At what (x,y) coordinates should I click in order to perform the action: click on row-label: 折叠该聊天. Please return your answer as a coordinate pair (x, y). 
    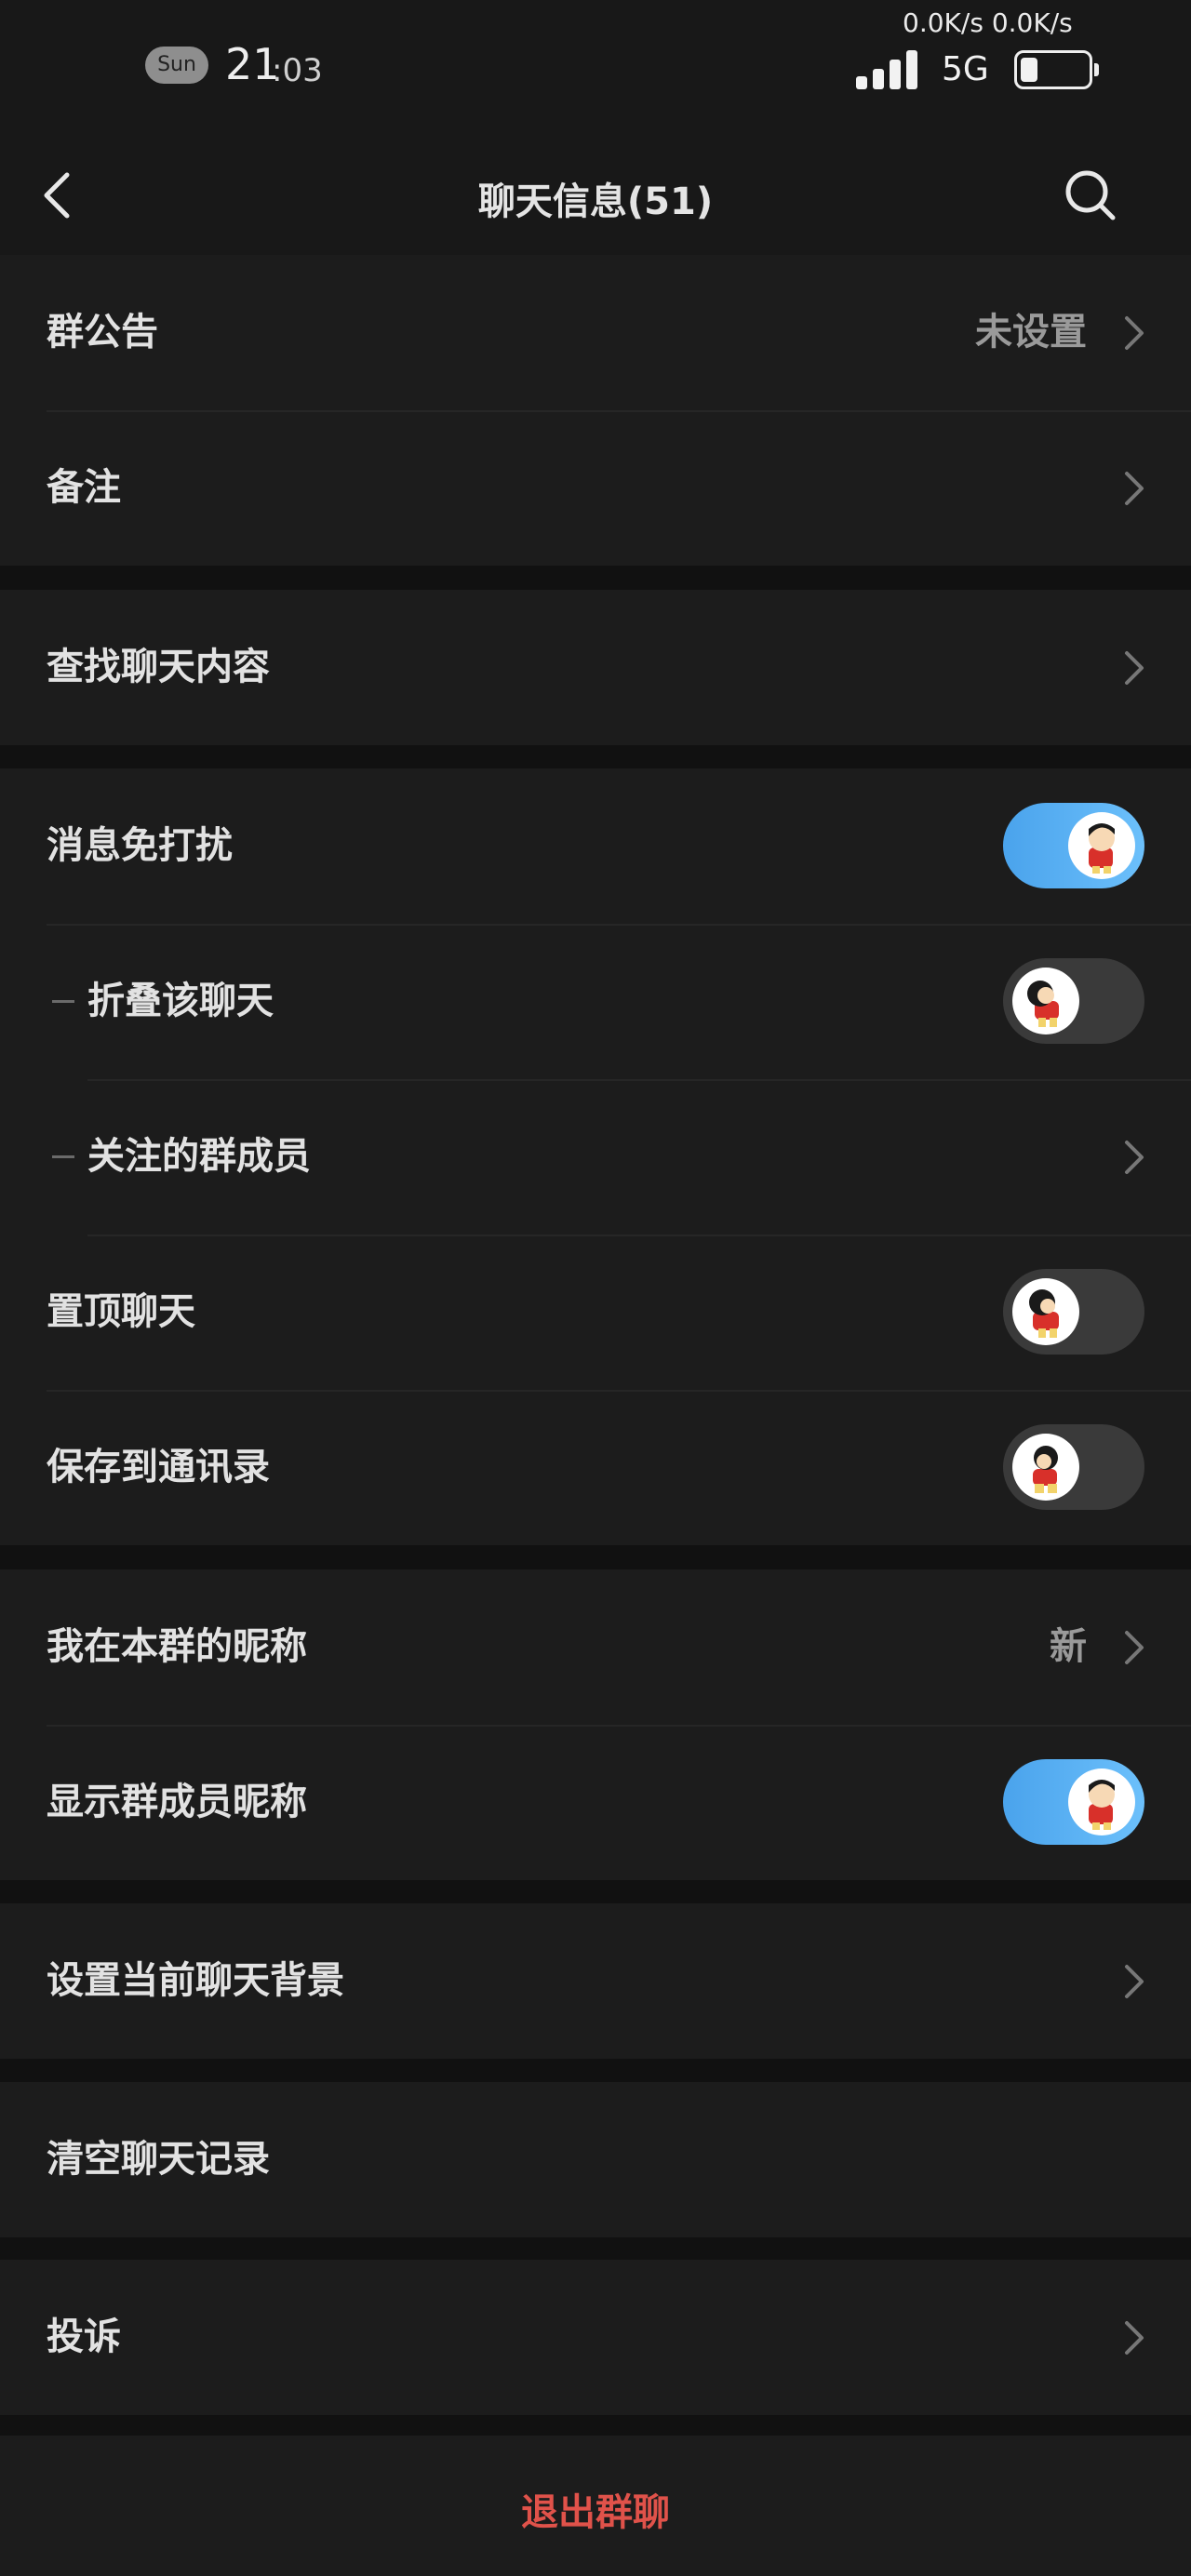
    Looking at the image, I should click on (180, 1001).